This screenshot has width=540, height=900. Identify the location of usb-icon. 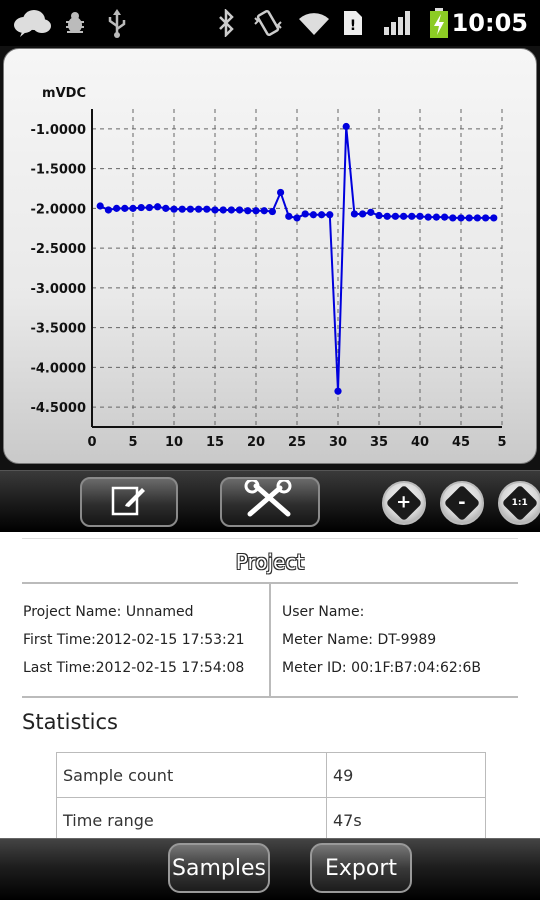
(117, 23).